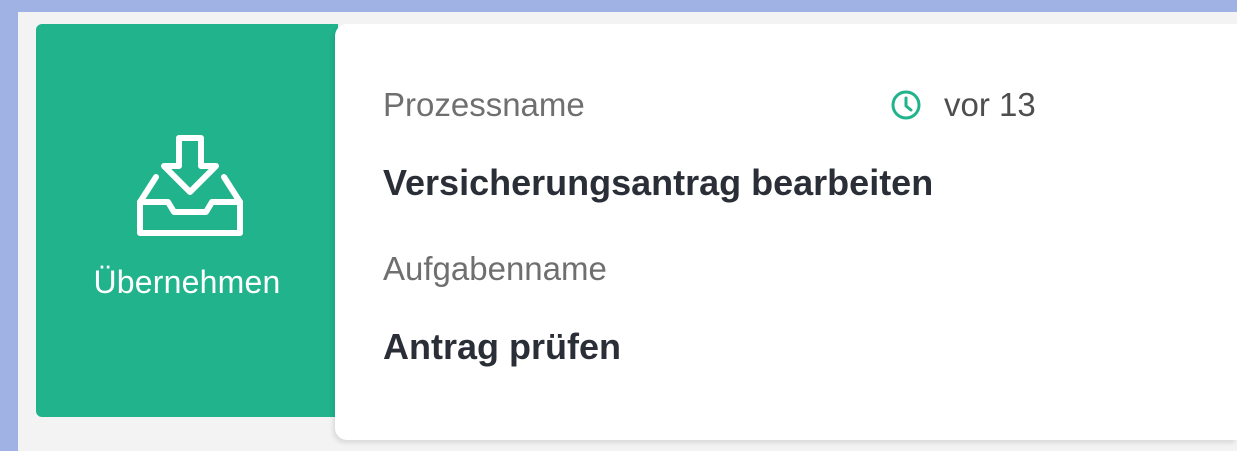 Image resolution: width=1237 pixels, height=451 pixels. I want to click on task-name-label: Aufgabenname, so click(495, 268).